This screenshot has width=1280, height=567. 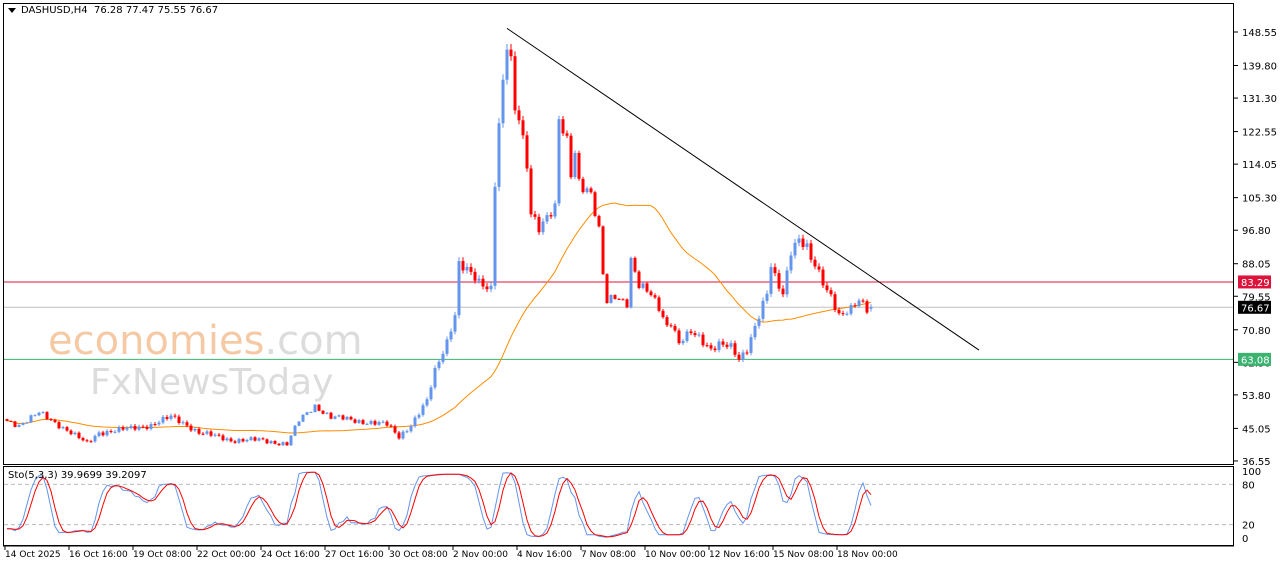 I want to click on x-tick-label: 24 Oct 16:00, so click(x=290, y=555).